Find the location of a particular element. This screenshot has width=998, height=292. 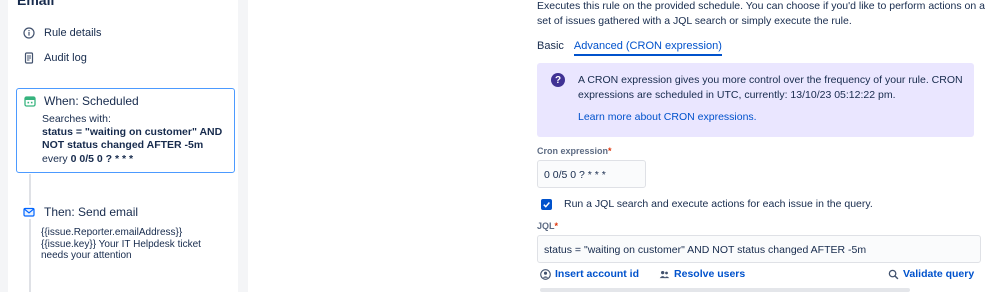

menu-item-label: Audit log is located at coordinates (65, 58).